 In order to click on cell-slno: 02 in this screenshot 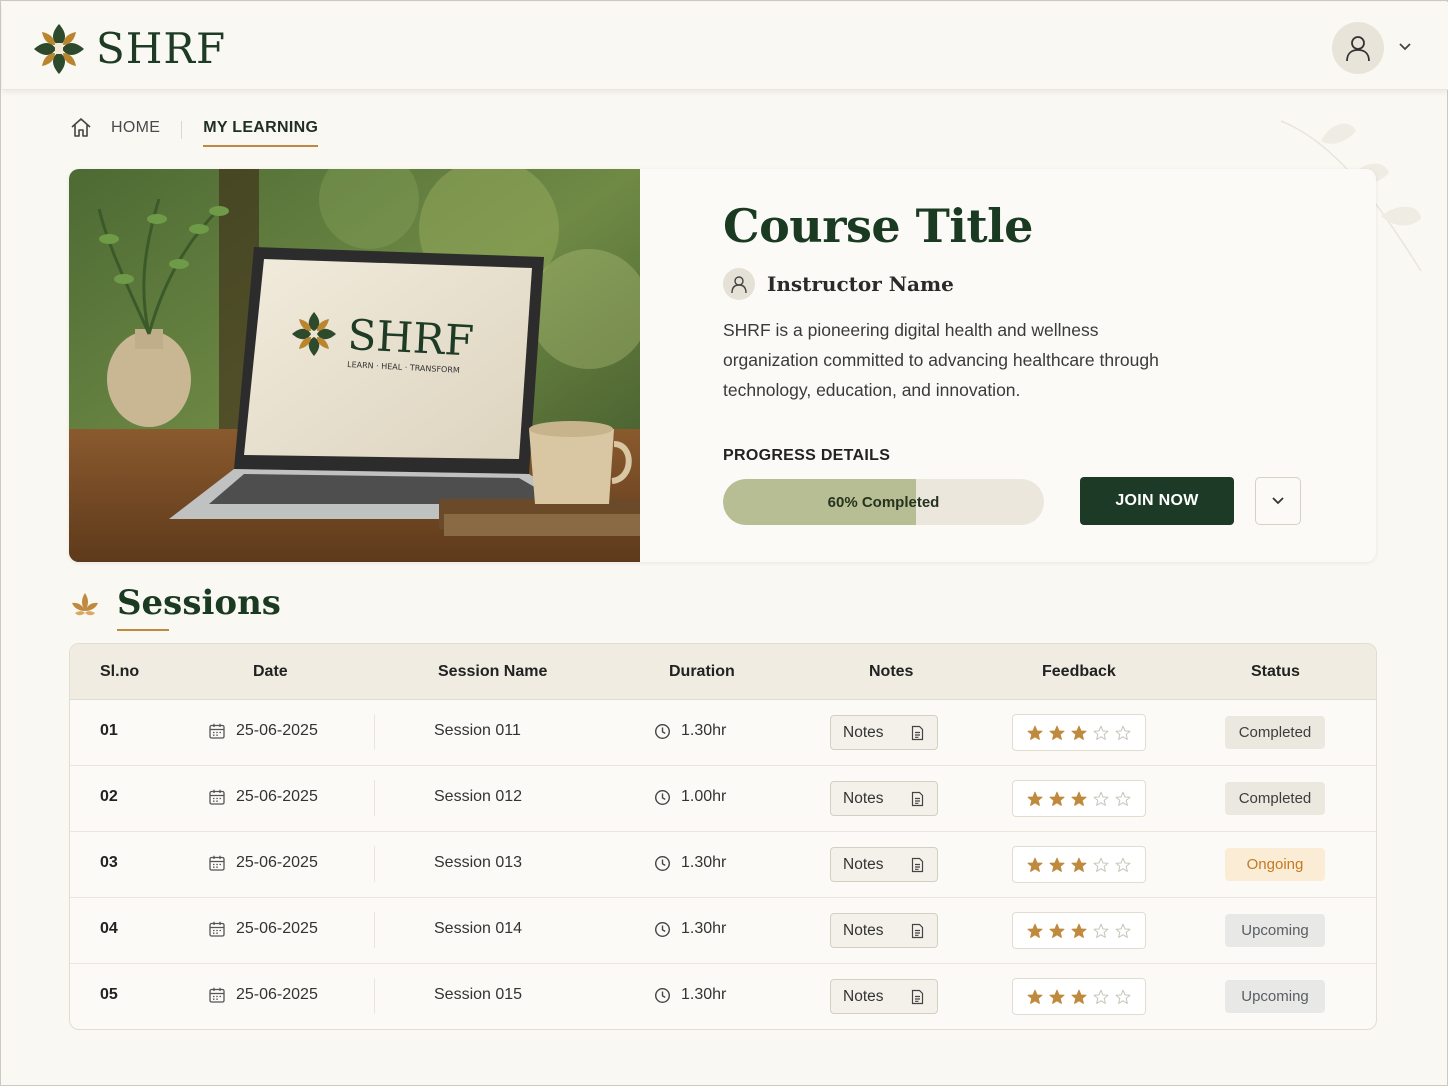, I will do `click(109, 796)`.